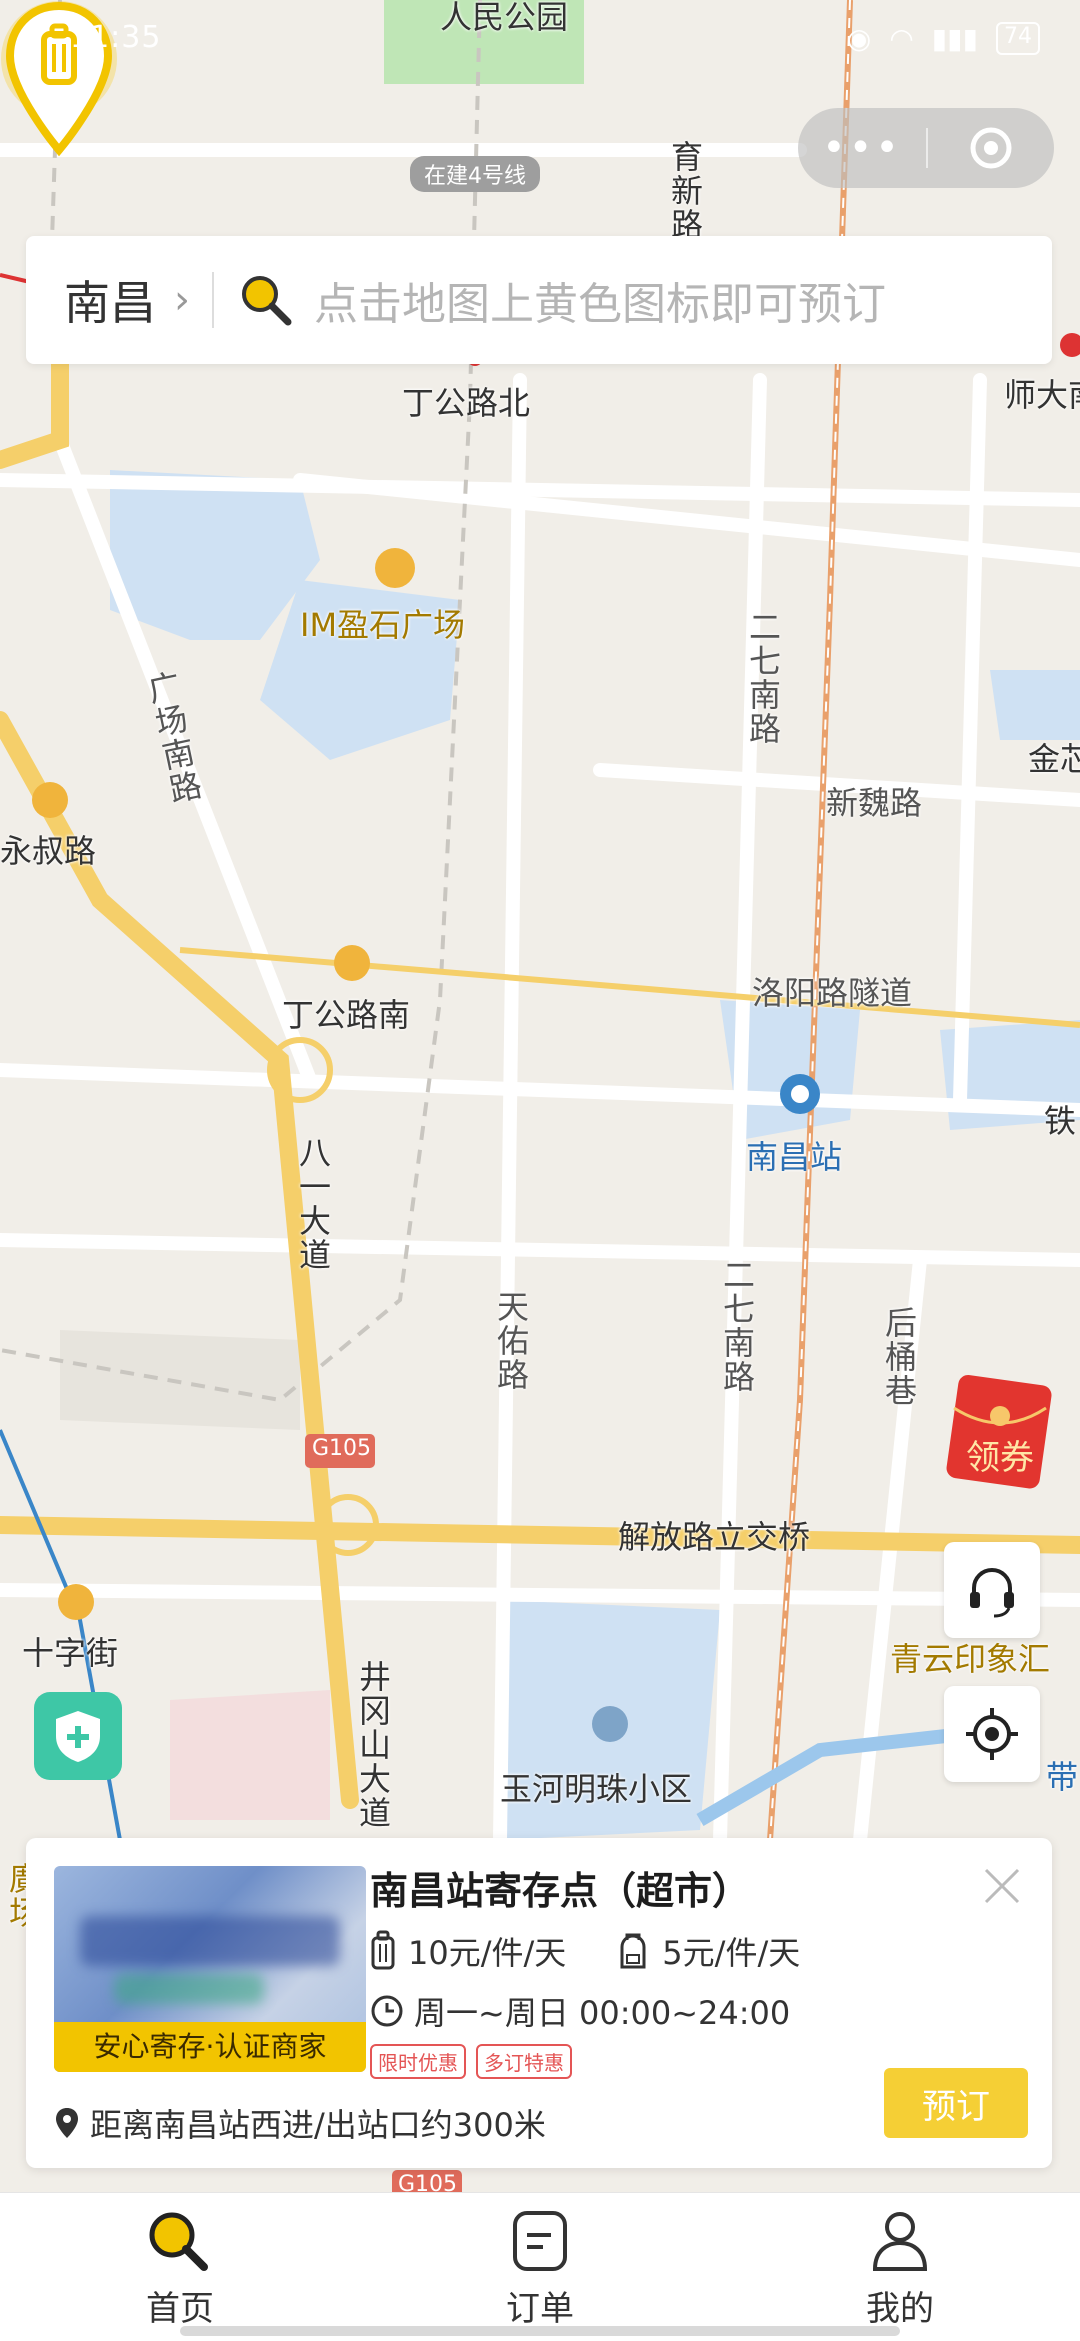  What do you see at coordinates (991, 148) in the screenshot?
I see `target-circle-icon` at bounding box center [991, 148].